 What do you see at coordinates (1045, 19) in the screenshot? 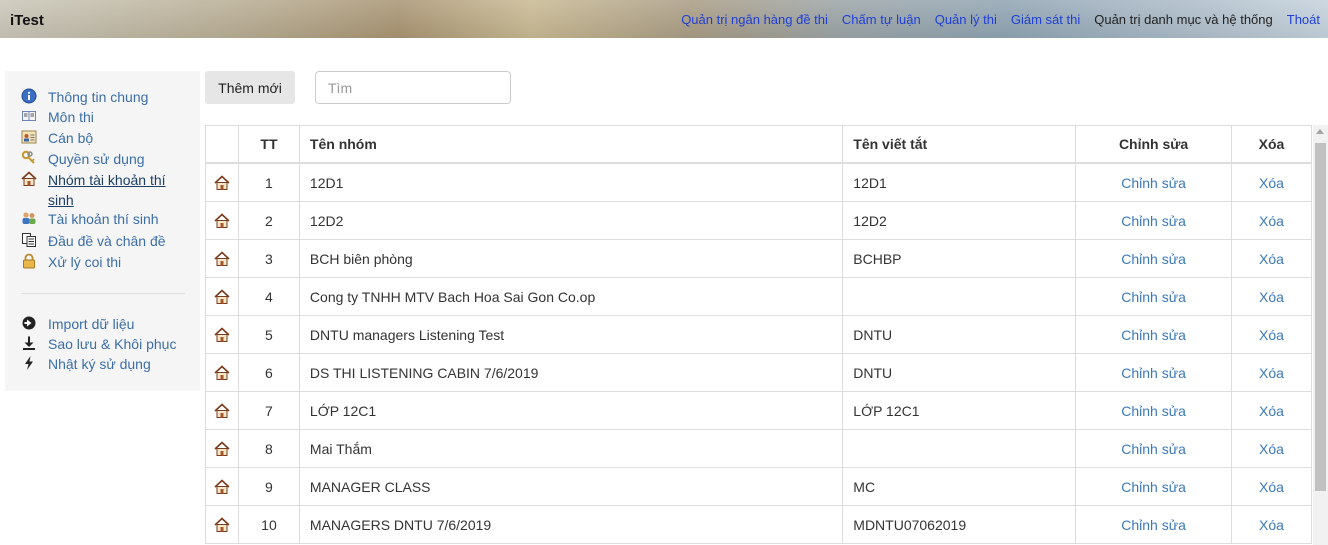
I see `nav-exam-monitoring: Giám sát thi` at bounding box center [1045, 19].